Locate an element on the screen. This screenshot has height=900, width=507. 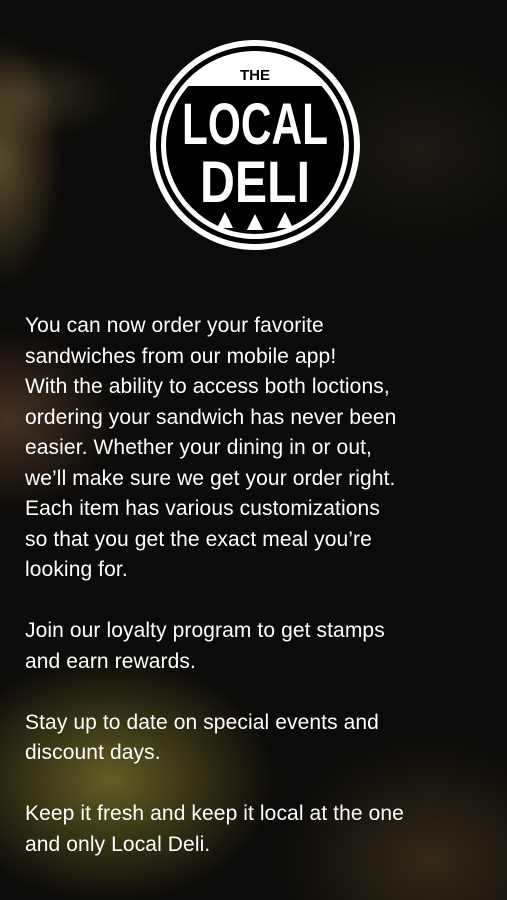
logo-local-text: LOCAL is located at coordinates (255, 124).